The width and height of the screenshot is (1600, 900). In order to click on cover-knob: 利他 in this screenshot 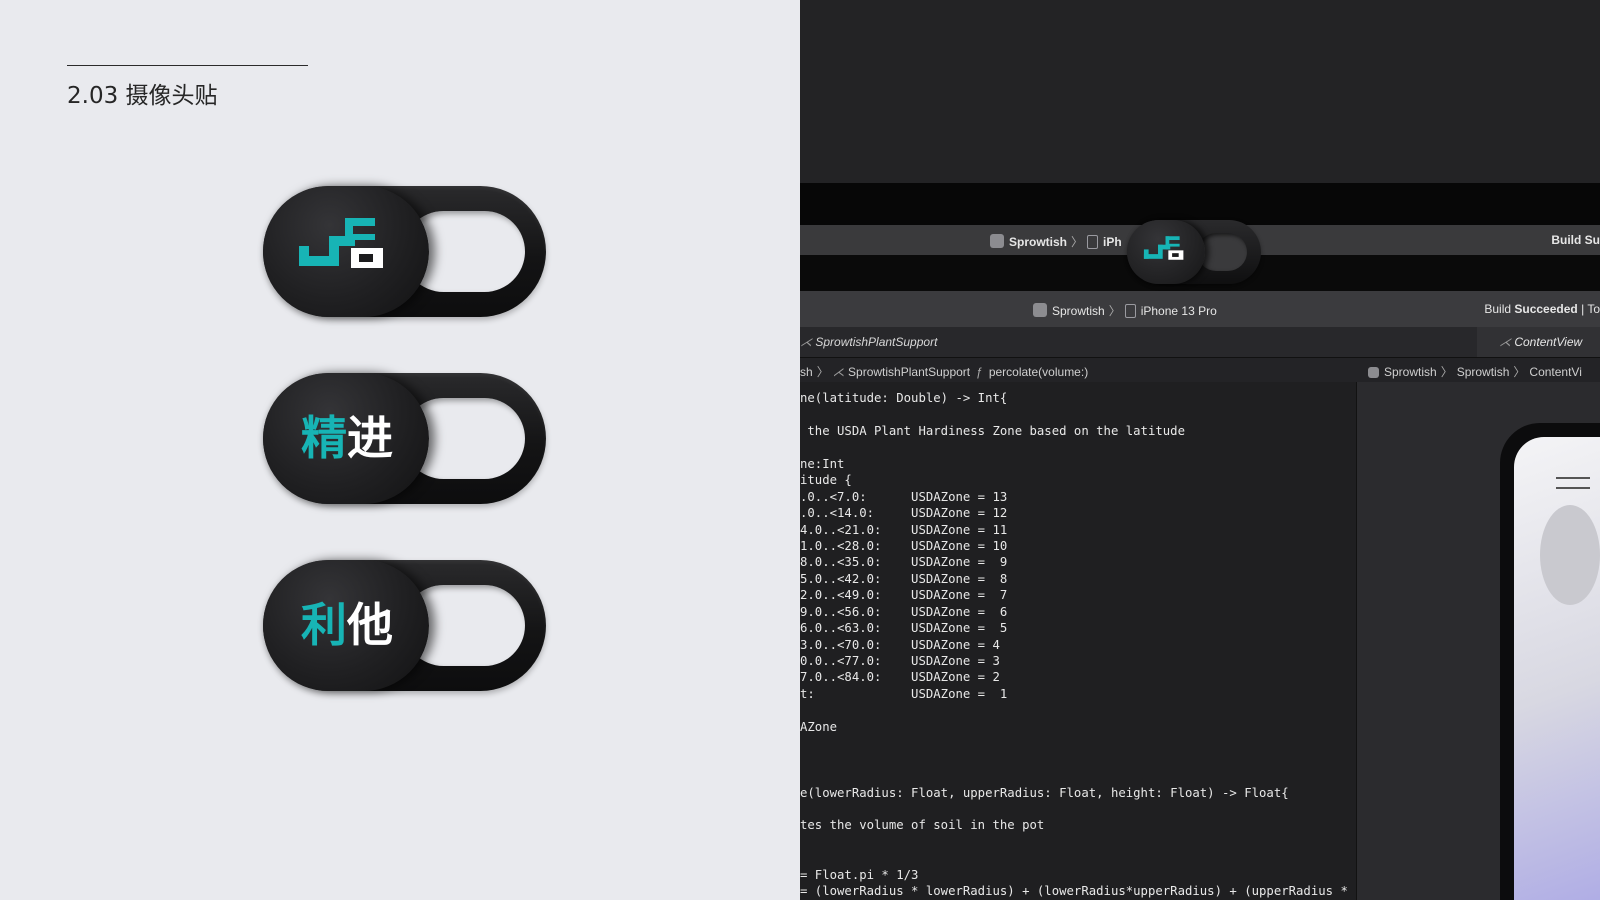, I will do `click(346, 625)`.